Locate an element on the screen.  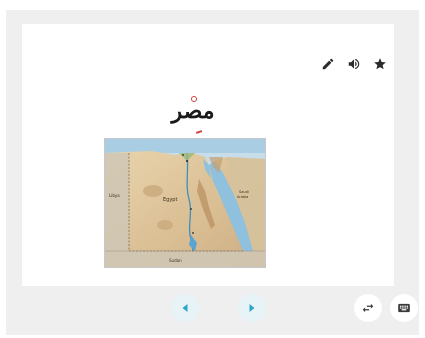
kasra-mark is located at coordinates (199, 132).